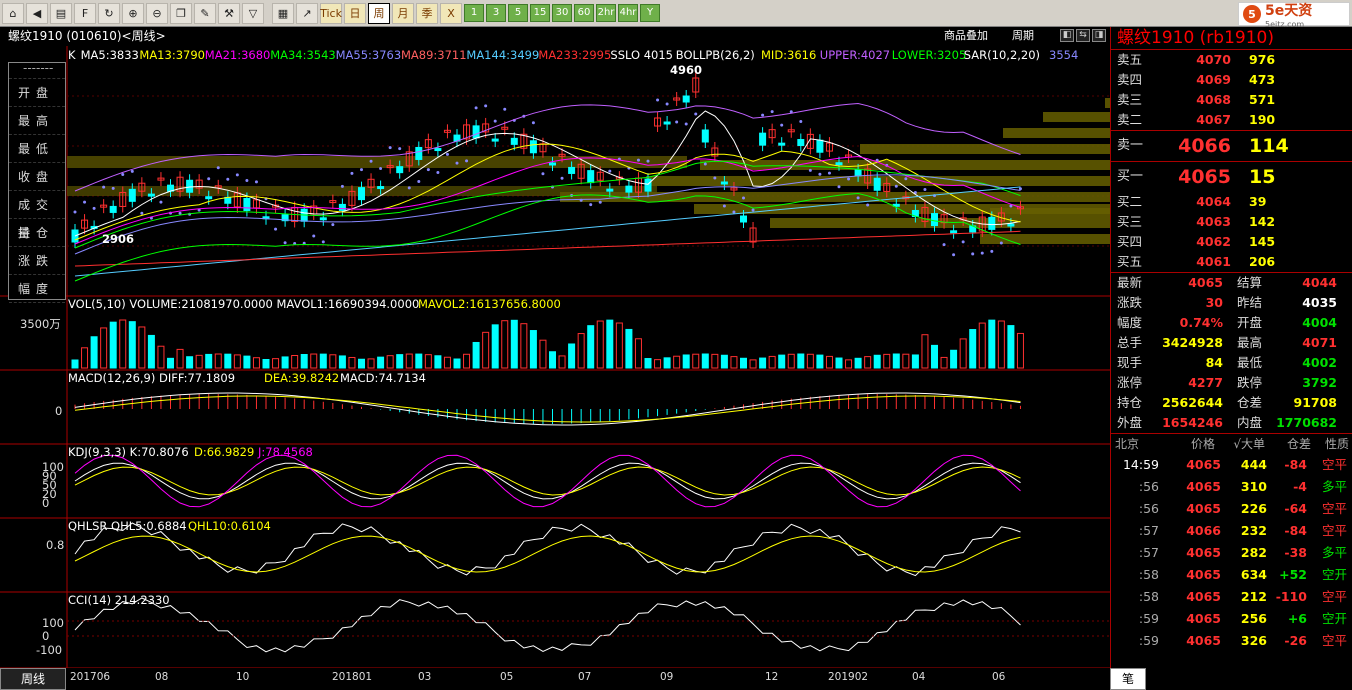  I want to click on period-button-2: Tick, so click(331, 13).